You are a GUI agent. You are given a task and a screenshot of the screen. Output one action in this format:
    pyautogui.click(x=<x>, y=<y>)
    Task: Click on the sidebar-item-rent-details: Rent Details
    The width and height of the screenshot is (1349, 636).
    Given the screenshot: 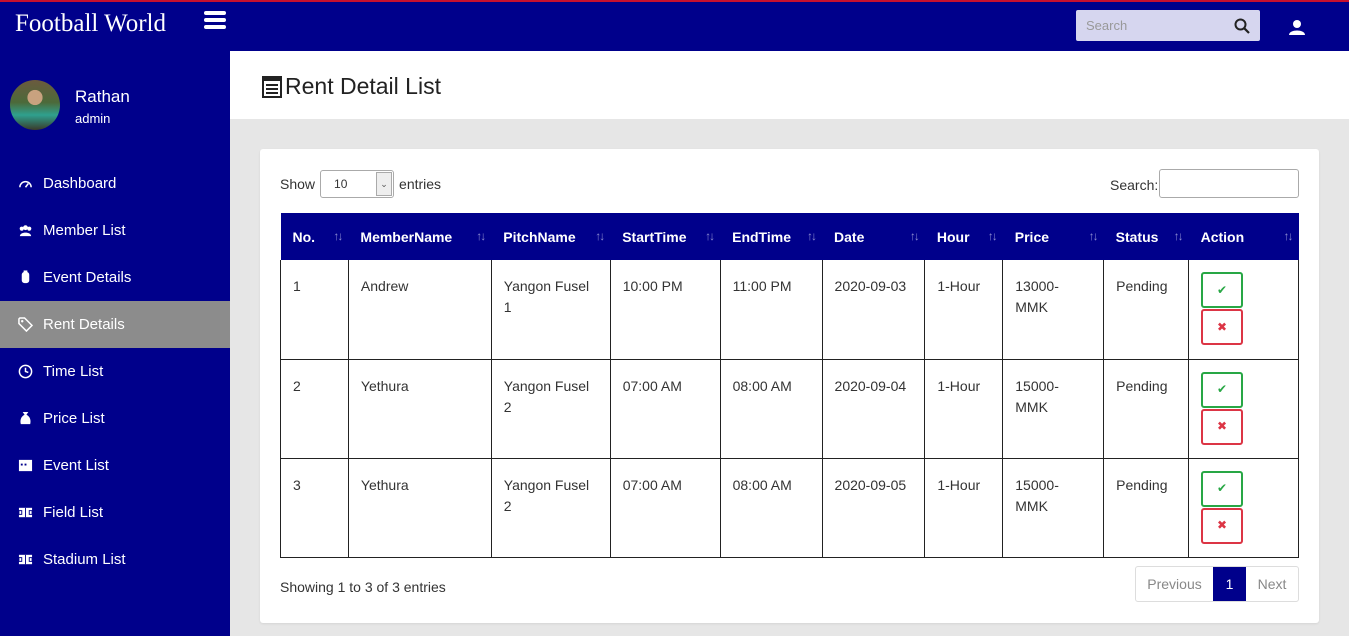 What is the action you would take?
    pyautogui.click(x=115, y=324)
    